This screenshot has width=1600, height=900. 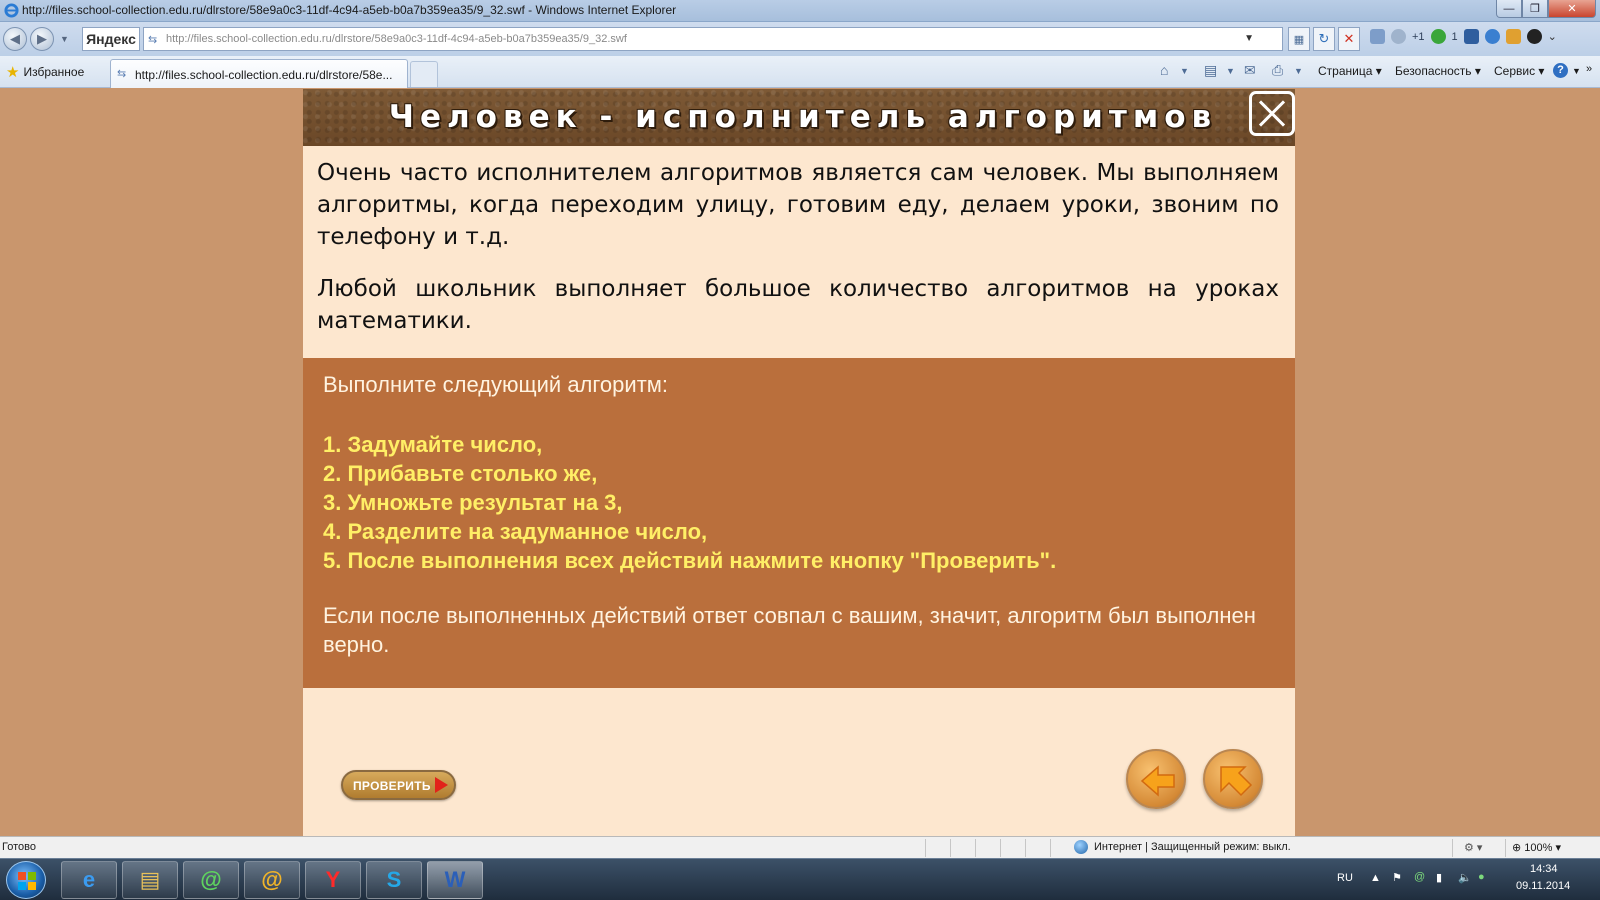 I want to click on page-menu-label: Страница, so click(x=1345, y=71).